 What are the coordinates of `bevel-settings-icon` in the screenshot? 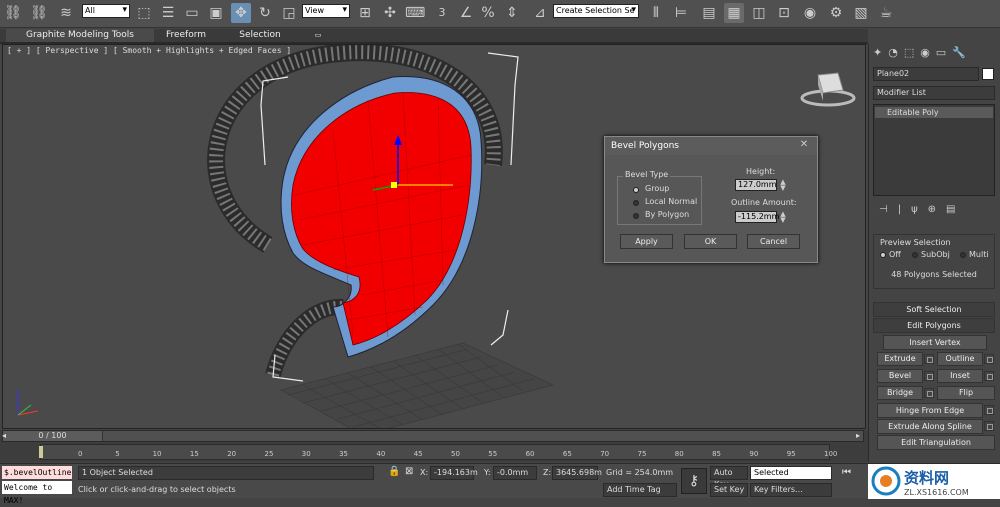 It's located at (929, 376).